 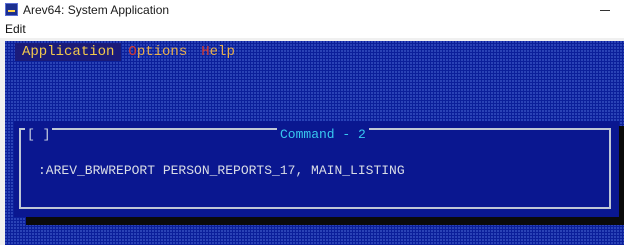 I want to click on window-titlebar: Arev64: System Application, so click(x=312, y=10).